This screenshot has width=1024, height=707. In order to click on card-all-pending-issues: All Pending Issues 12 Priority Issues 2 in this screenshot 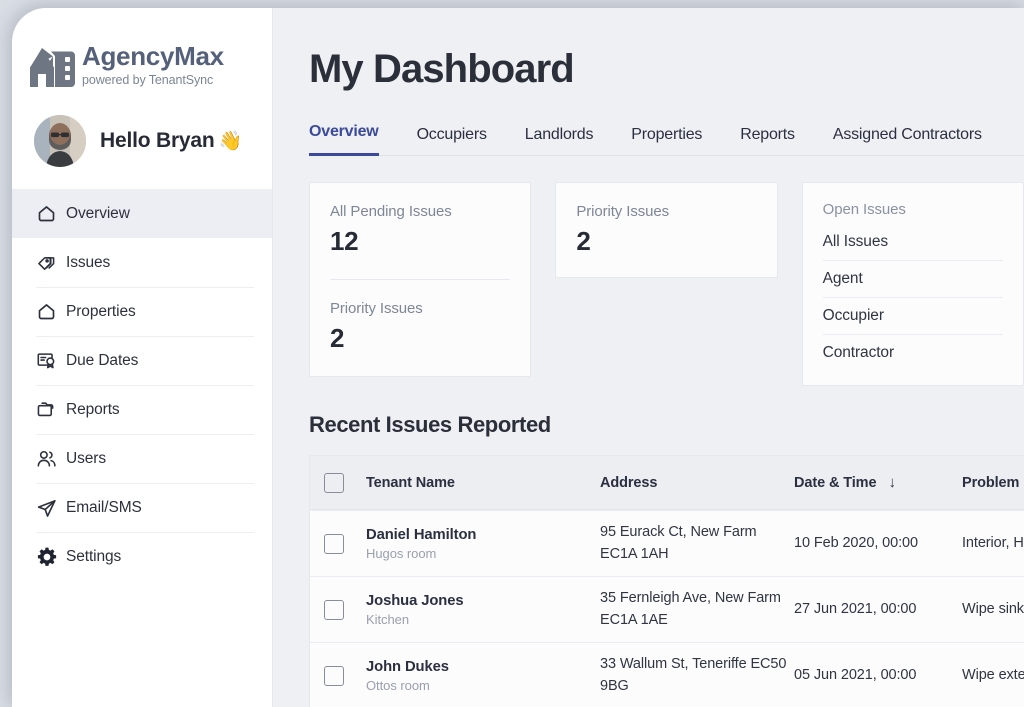, I will do `click(420, 279)`.